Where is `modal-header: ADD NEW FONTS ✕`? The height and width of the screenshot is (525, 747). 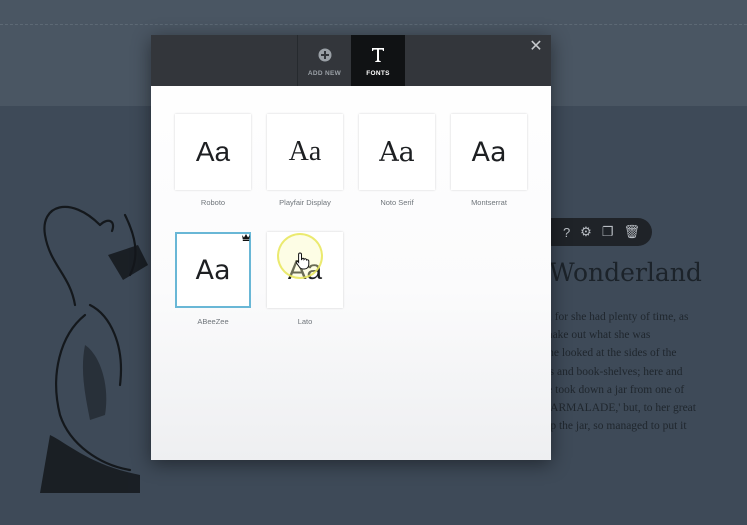 modal-header: ADD NEW FONTS ✕ is located at coordinates (351, 60).